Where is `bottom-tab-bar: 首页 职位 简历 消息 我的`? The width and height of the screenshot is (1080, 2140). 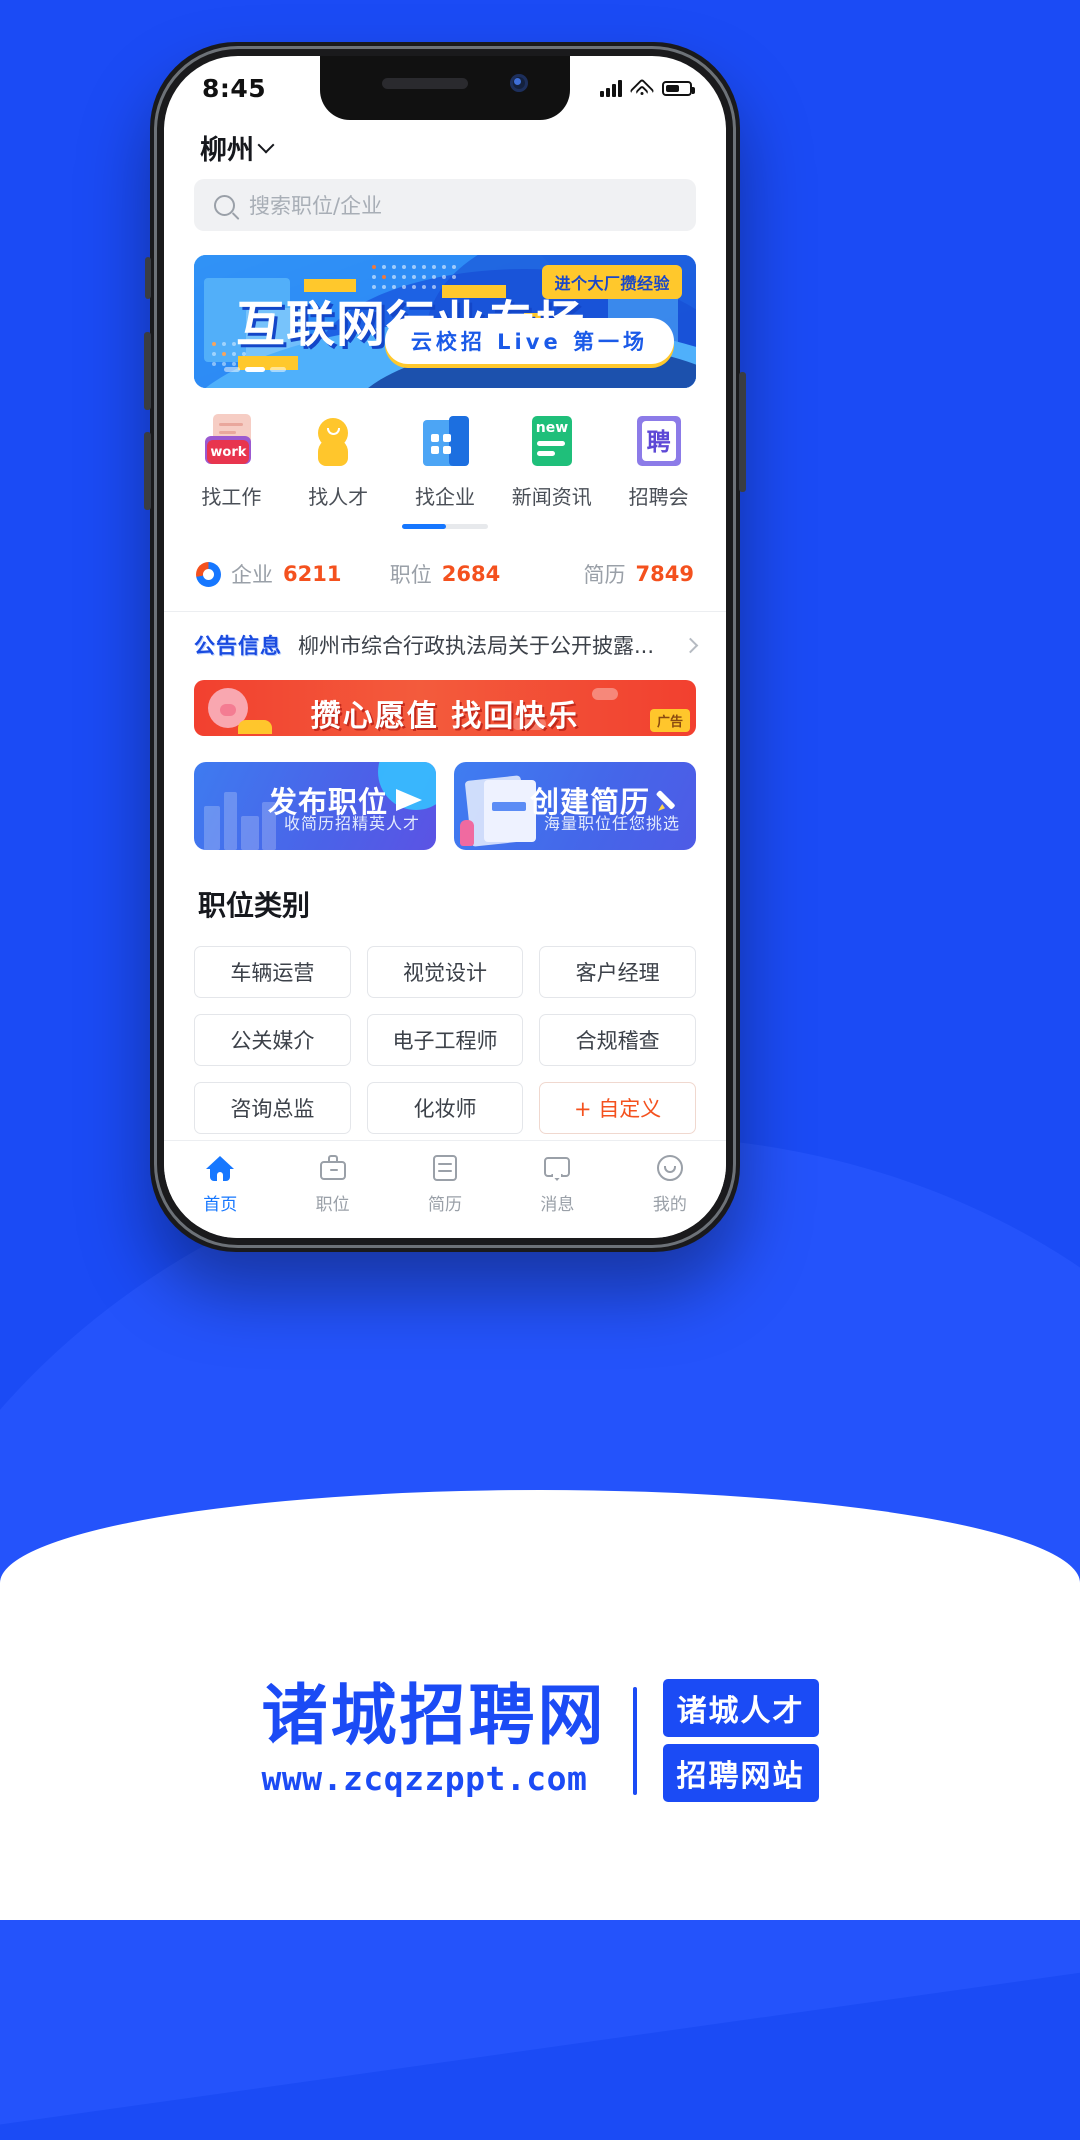 bottom-tab-bar: 首页 职位 简历 消息 我的 is located at coordinates (445, 1189).